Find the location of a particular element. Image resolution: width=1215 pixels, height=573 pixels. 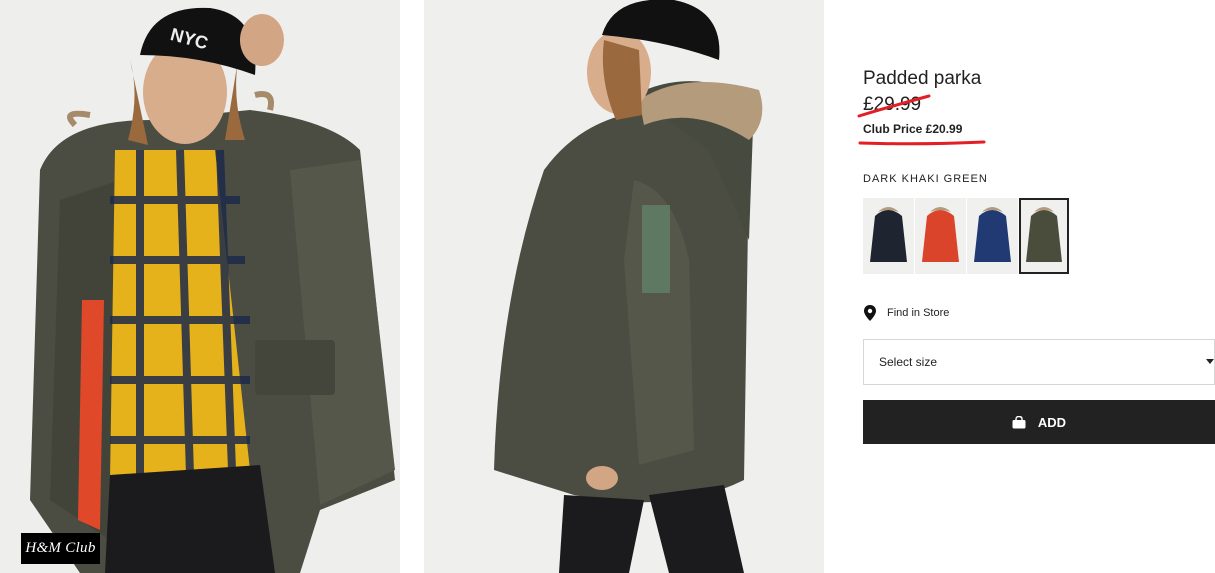

swatch-black is located at coordinates (888, 236).